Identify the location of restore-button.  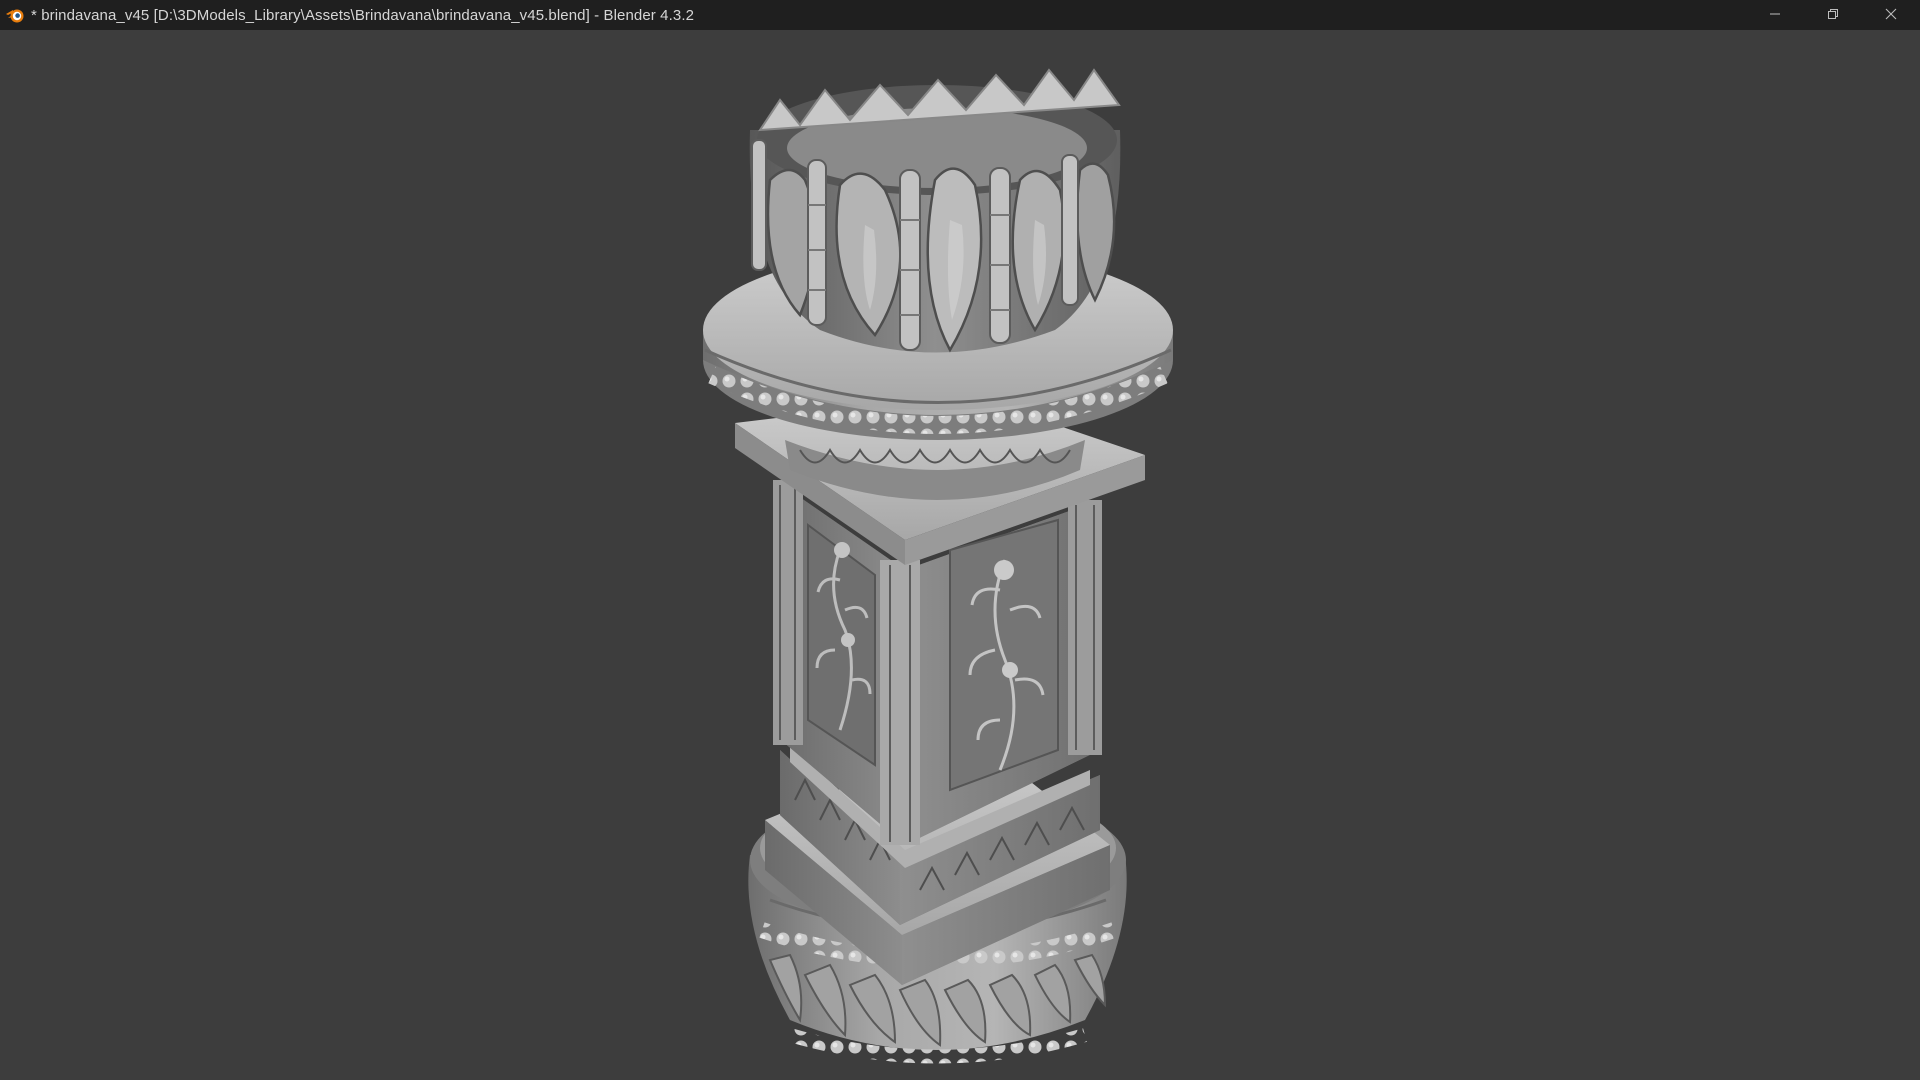
(1833, 15).